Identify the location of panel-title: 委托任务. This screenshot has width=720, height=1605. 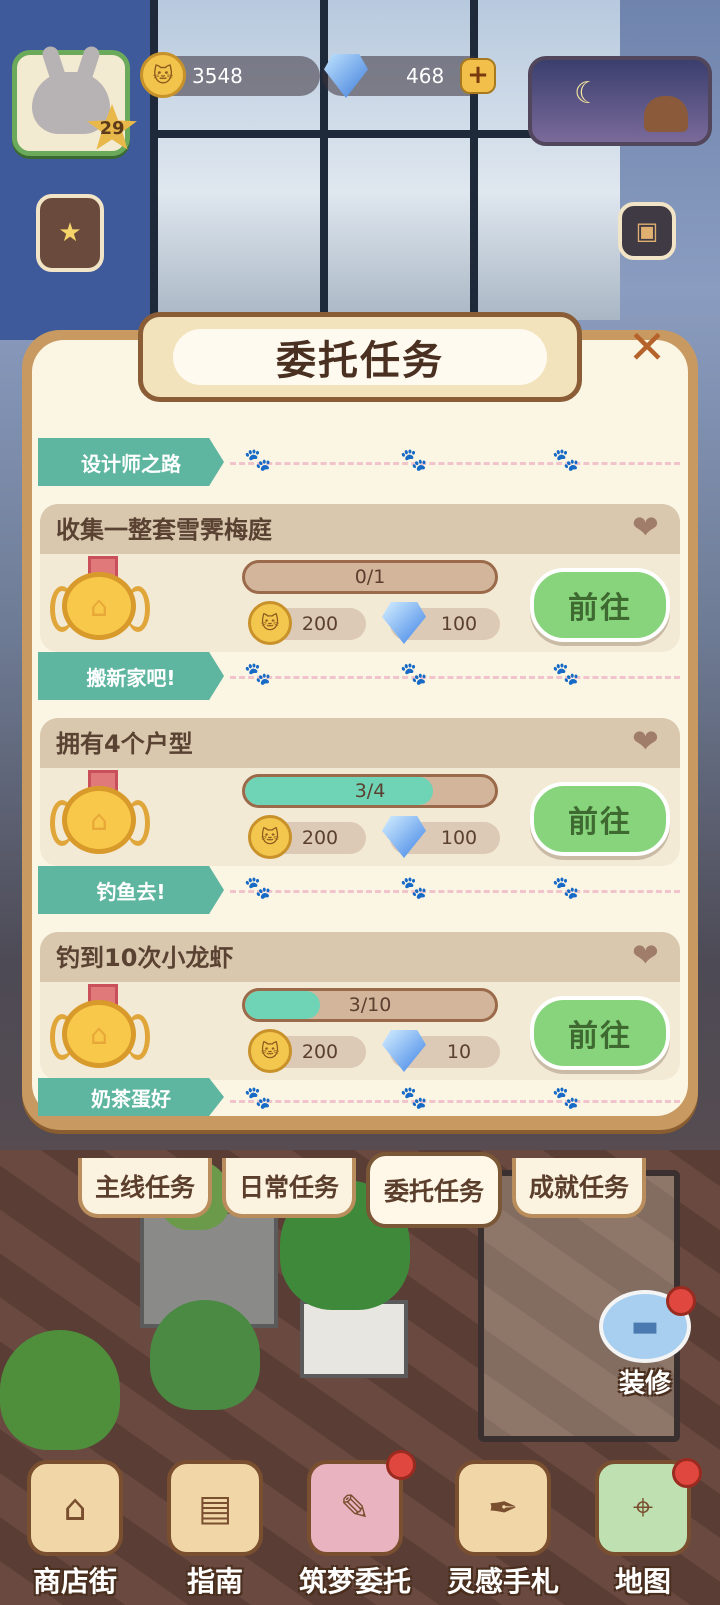
(360, 357).